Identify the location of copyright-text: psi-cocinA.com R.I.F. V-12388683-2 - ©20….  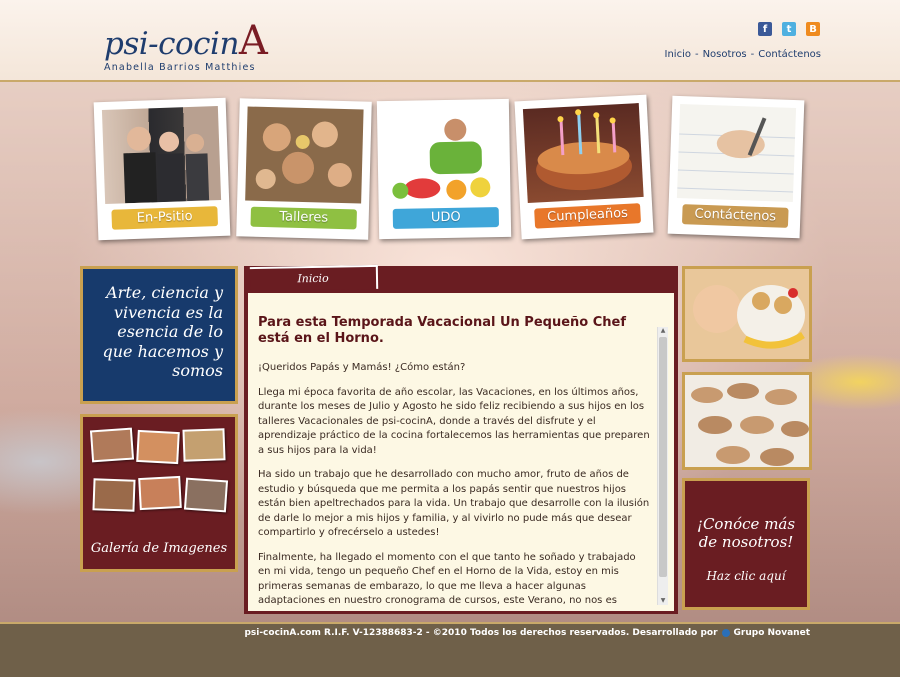
(481, 633).